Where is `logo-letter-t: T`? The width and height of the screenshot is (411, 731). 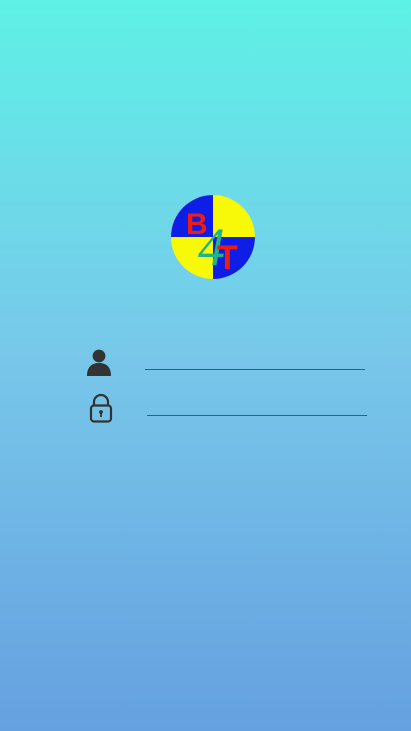
logo-letter-t: T is located at coordinates (227, 258).